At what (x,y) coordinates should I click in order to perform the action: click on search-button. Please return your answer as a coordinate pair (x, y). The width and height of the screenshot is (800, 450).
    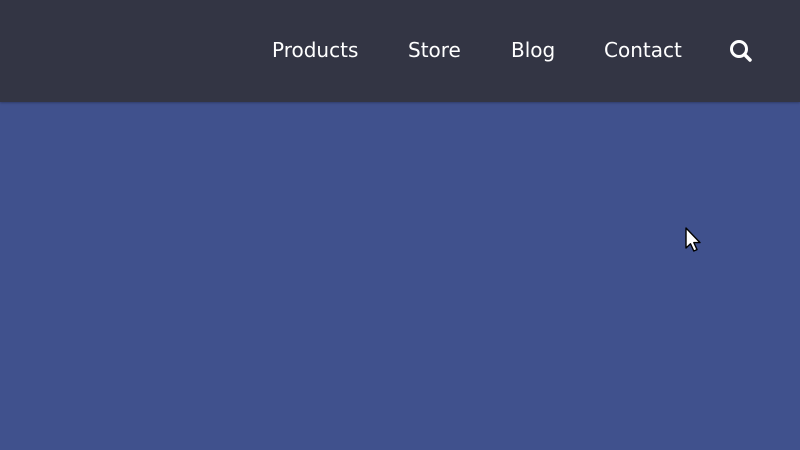
    Looking at the image, I should click on (741, 51).